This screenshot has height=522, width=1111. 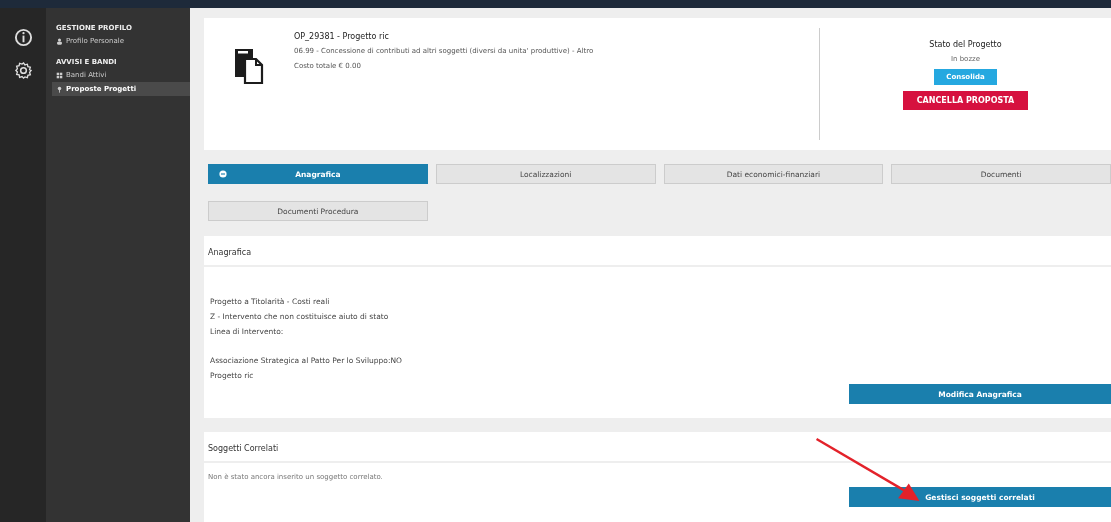 I want to click on user-icon, so click(x=59, y=41).